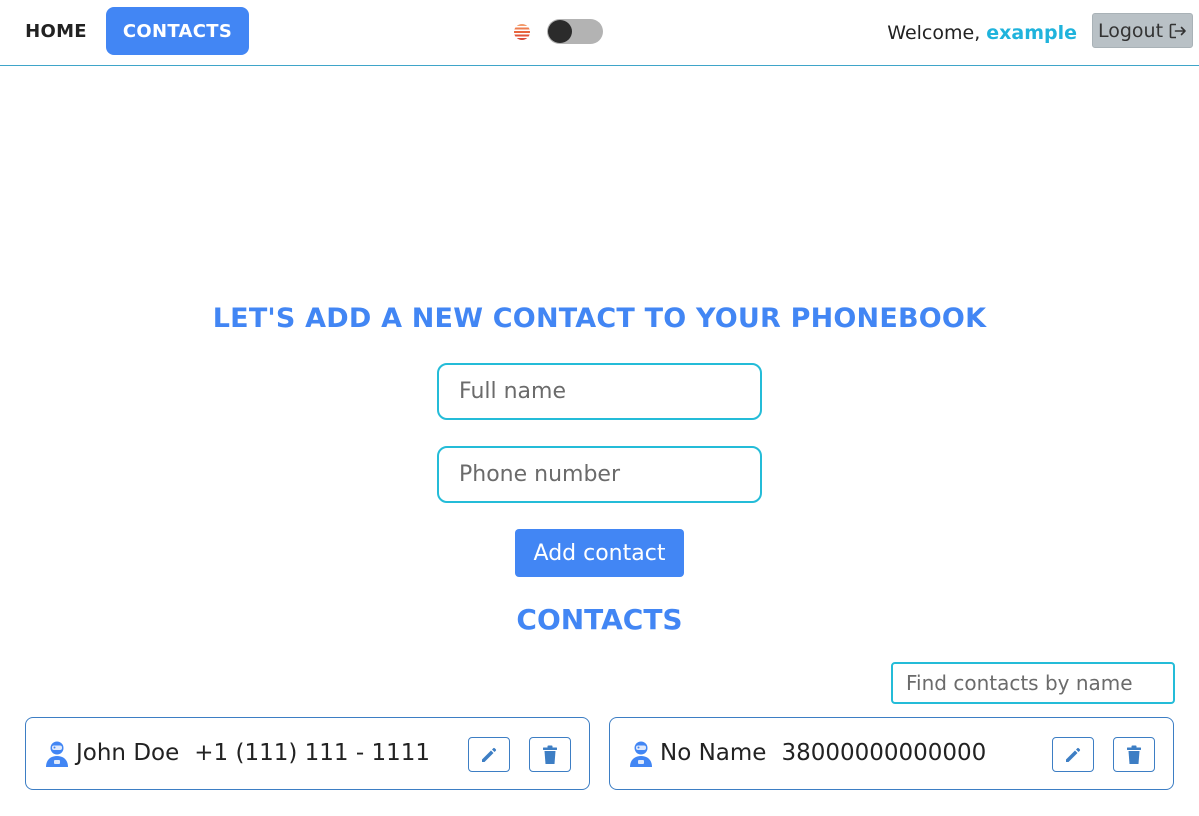 This screenshot has width=1199, height=816. Describe the element at coordinates (934, 33) in the screenshot. I see `welcome-label: Welcome,` at that location.